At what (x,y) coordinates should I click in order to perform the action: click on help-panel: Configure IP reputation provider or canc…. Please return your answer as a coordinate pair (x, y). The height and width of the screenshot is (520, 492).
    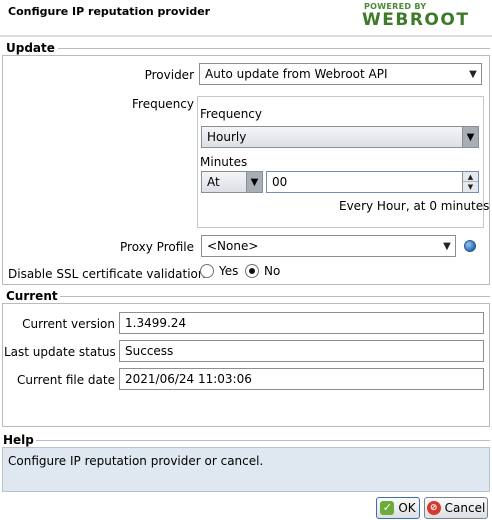
    Looking at the image, I should click on (246, 469).